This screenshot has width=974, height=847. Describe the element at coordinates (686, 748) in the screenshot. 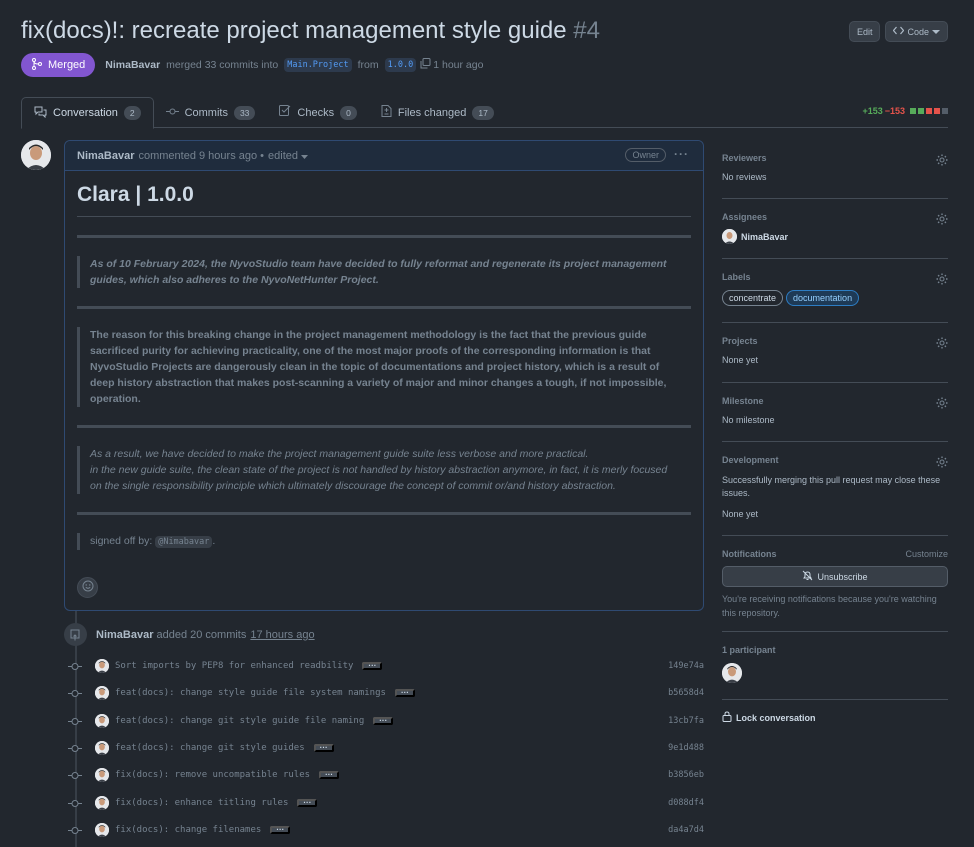

I see `commit-sha: 9e1d488` at that location.